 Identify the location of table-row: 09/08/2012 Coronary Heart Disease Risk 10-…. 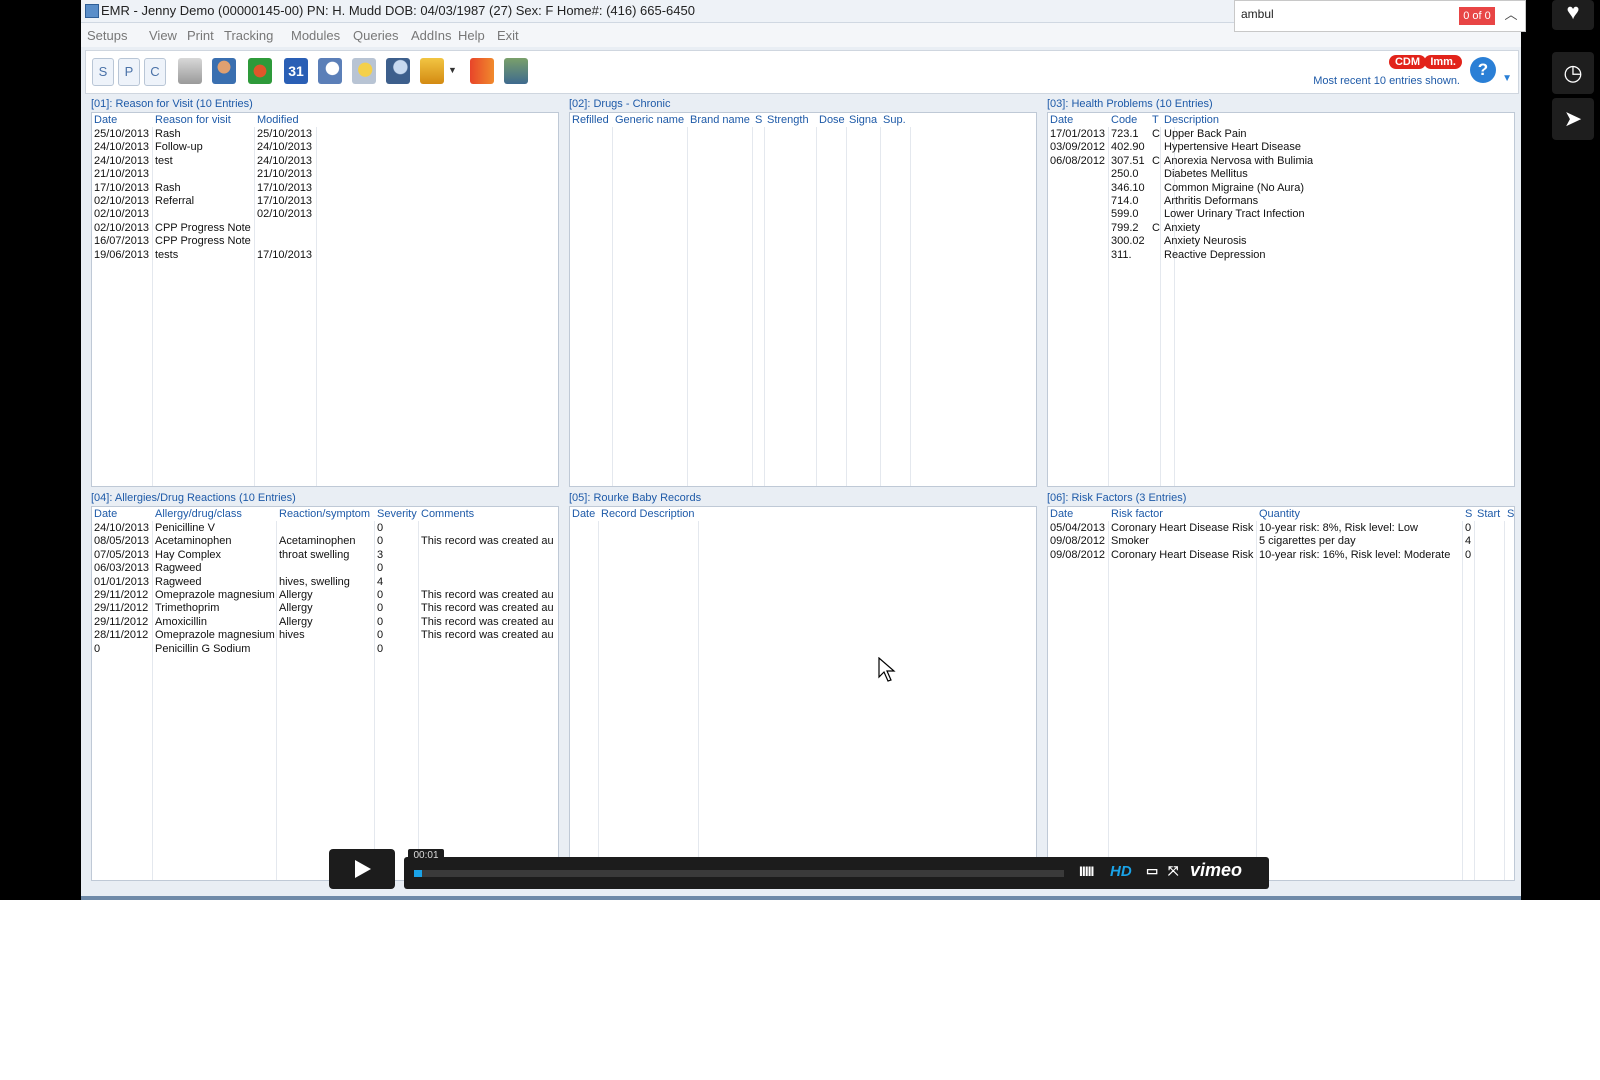
(1281, 556).